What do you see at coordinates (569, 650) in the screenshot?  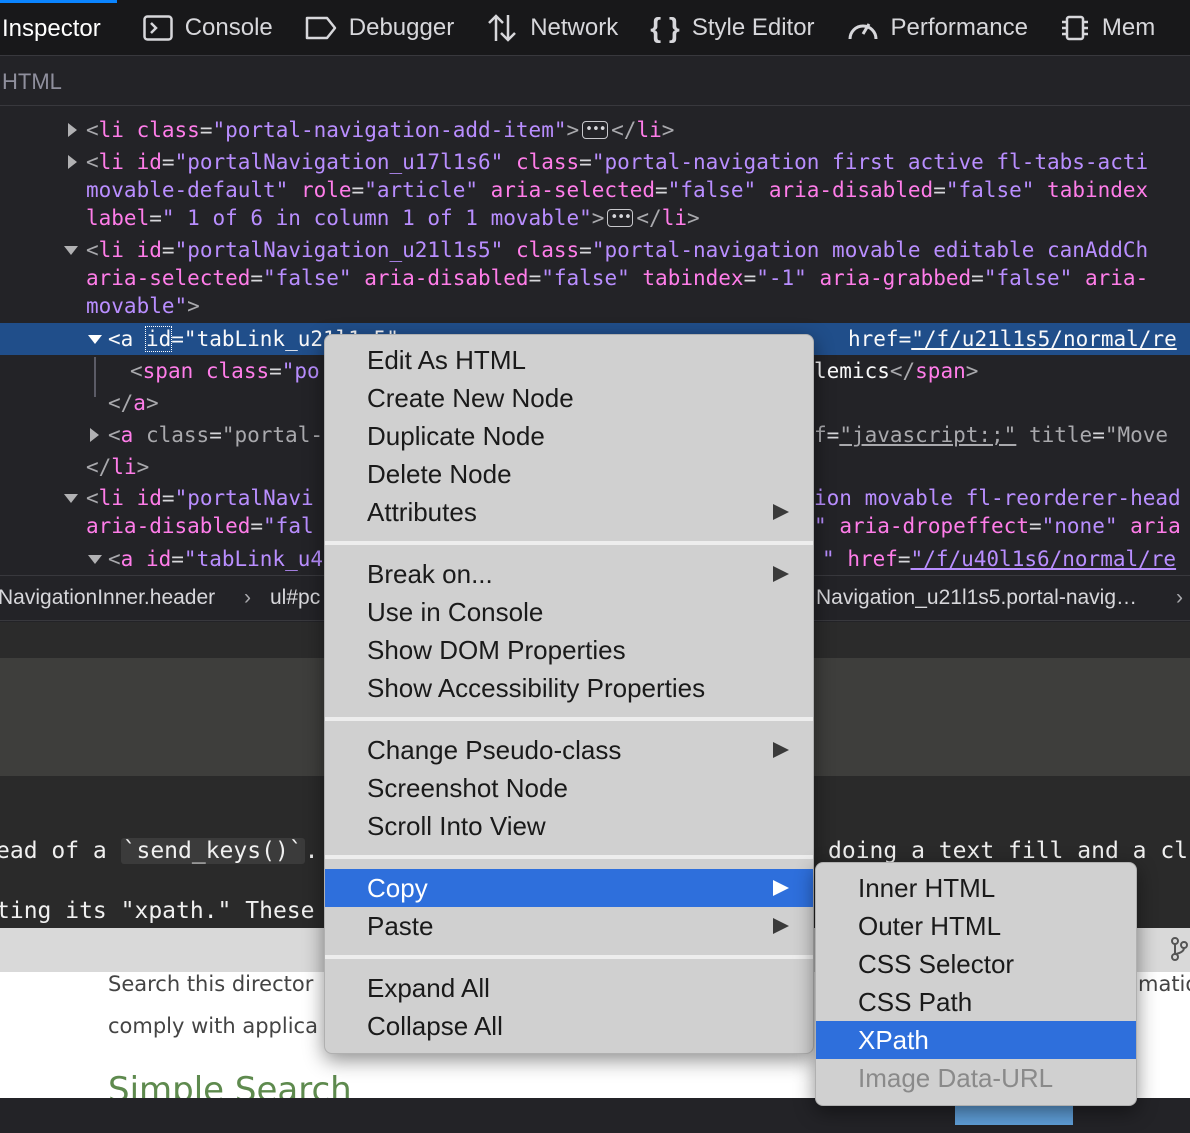 I see `menu-item-show-dom-properties: Show DOM Properties` at bounding box center [569, 650].